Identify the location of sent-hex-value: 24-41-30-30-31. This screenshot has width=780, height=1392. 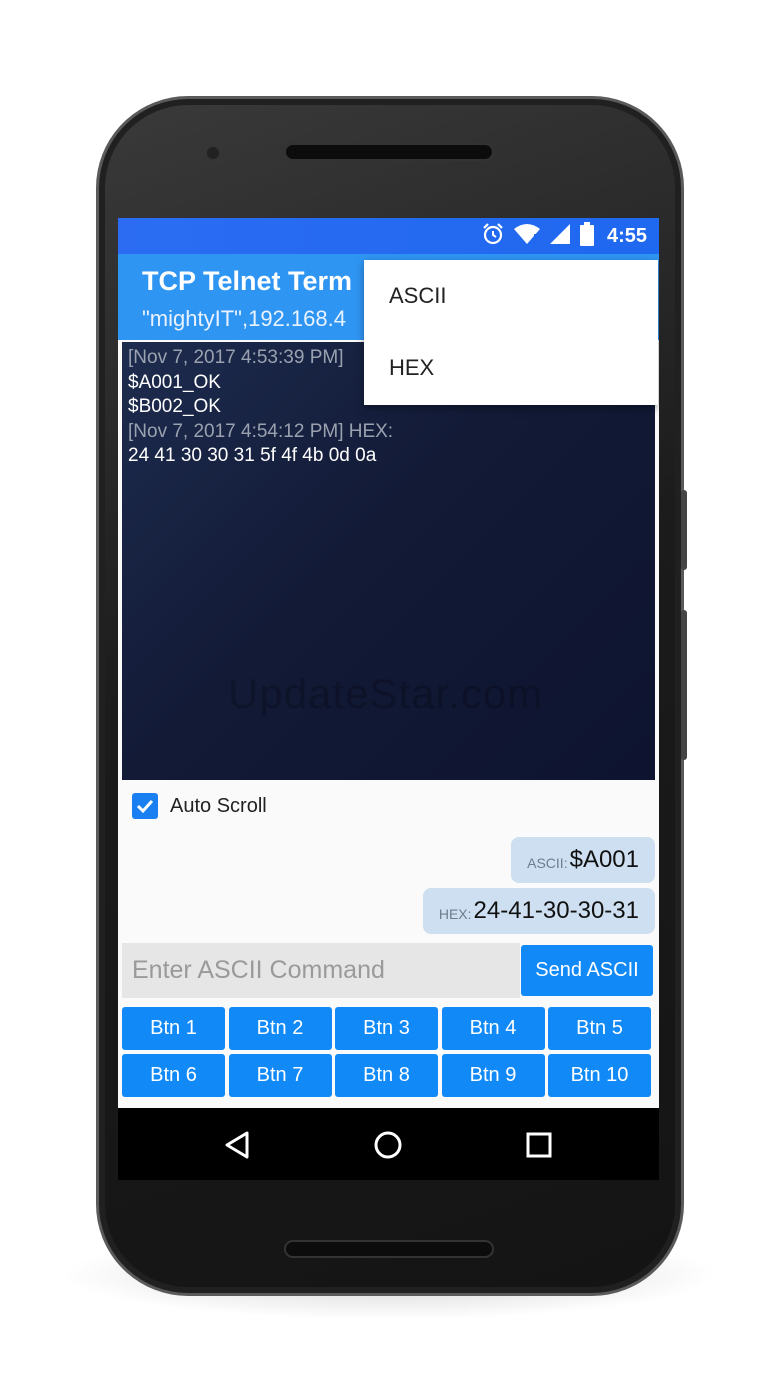
(556, 910).